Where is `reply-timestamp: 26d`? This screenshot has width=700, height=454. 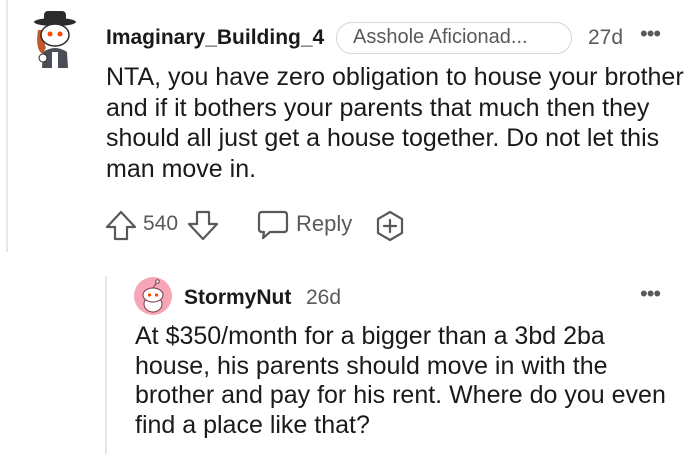 reply-timestamp: 26d is located at coordinates (324, 297).